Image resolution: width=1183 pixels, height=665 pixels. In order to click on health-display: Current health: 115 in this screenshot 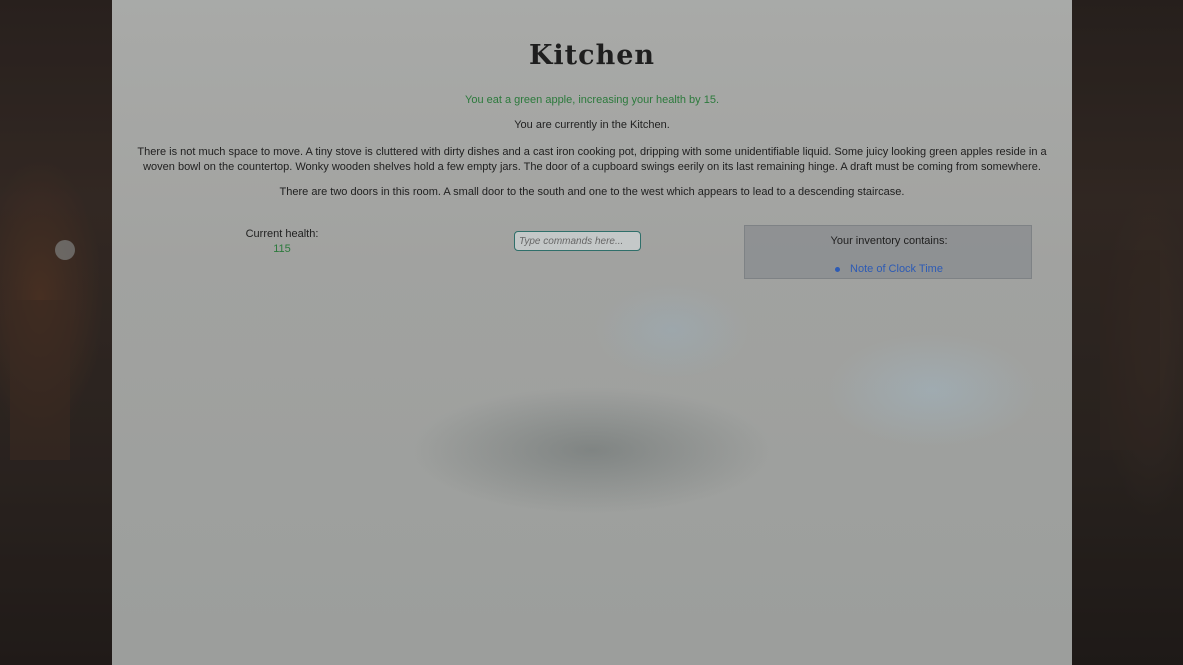, I will do `click(282, 242)`.